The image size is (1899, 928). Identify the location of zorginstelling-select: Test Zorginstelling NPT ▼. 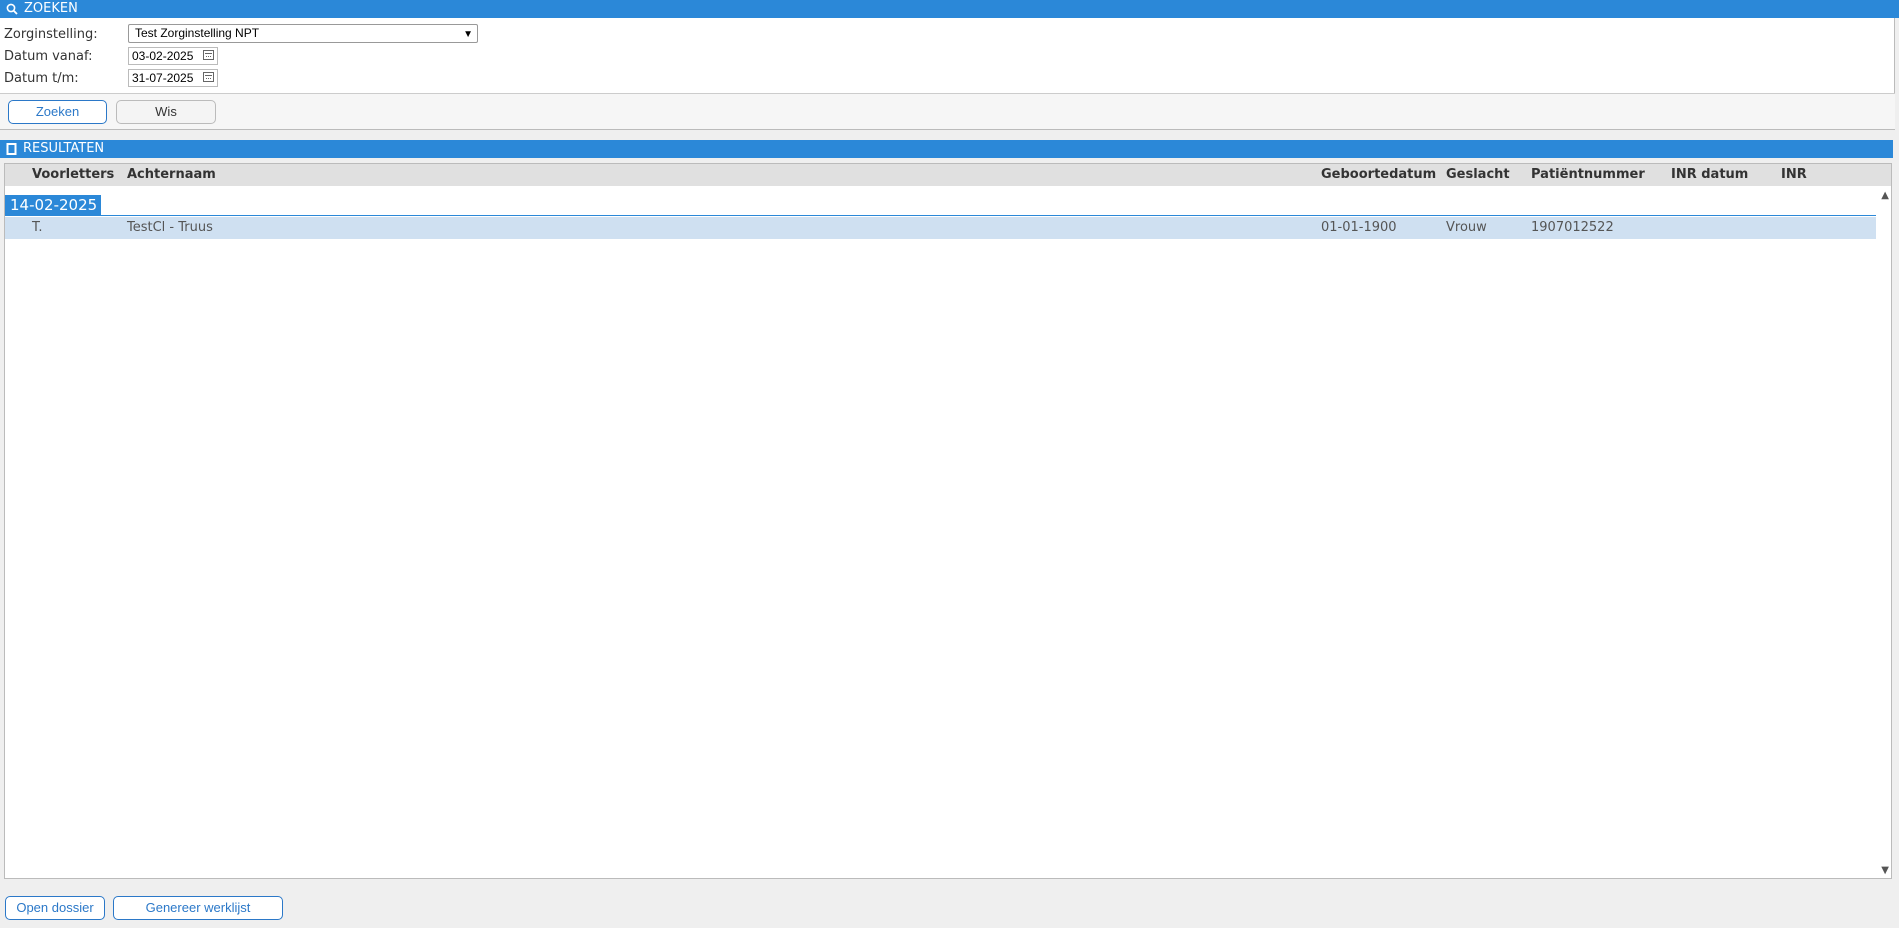
(303, 33).